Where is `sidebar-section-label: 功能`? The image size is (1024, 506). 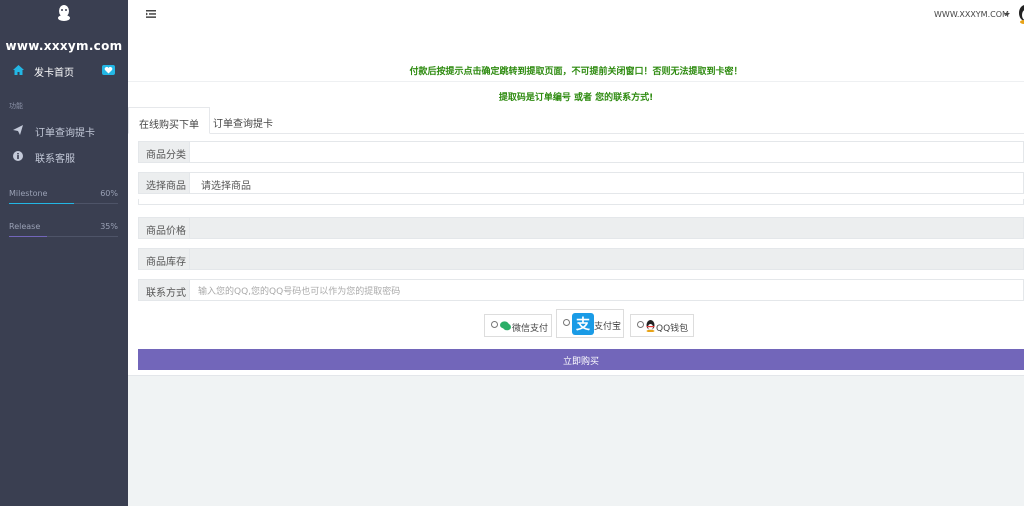 sidebar-section-label: 功能 is located at coordinates (16, 106).